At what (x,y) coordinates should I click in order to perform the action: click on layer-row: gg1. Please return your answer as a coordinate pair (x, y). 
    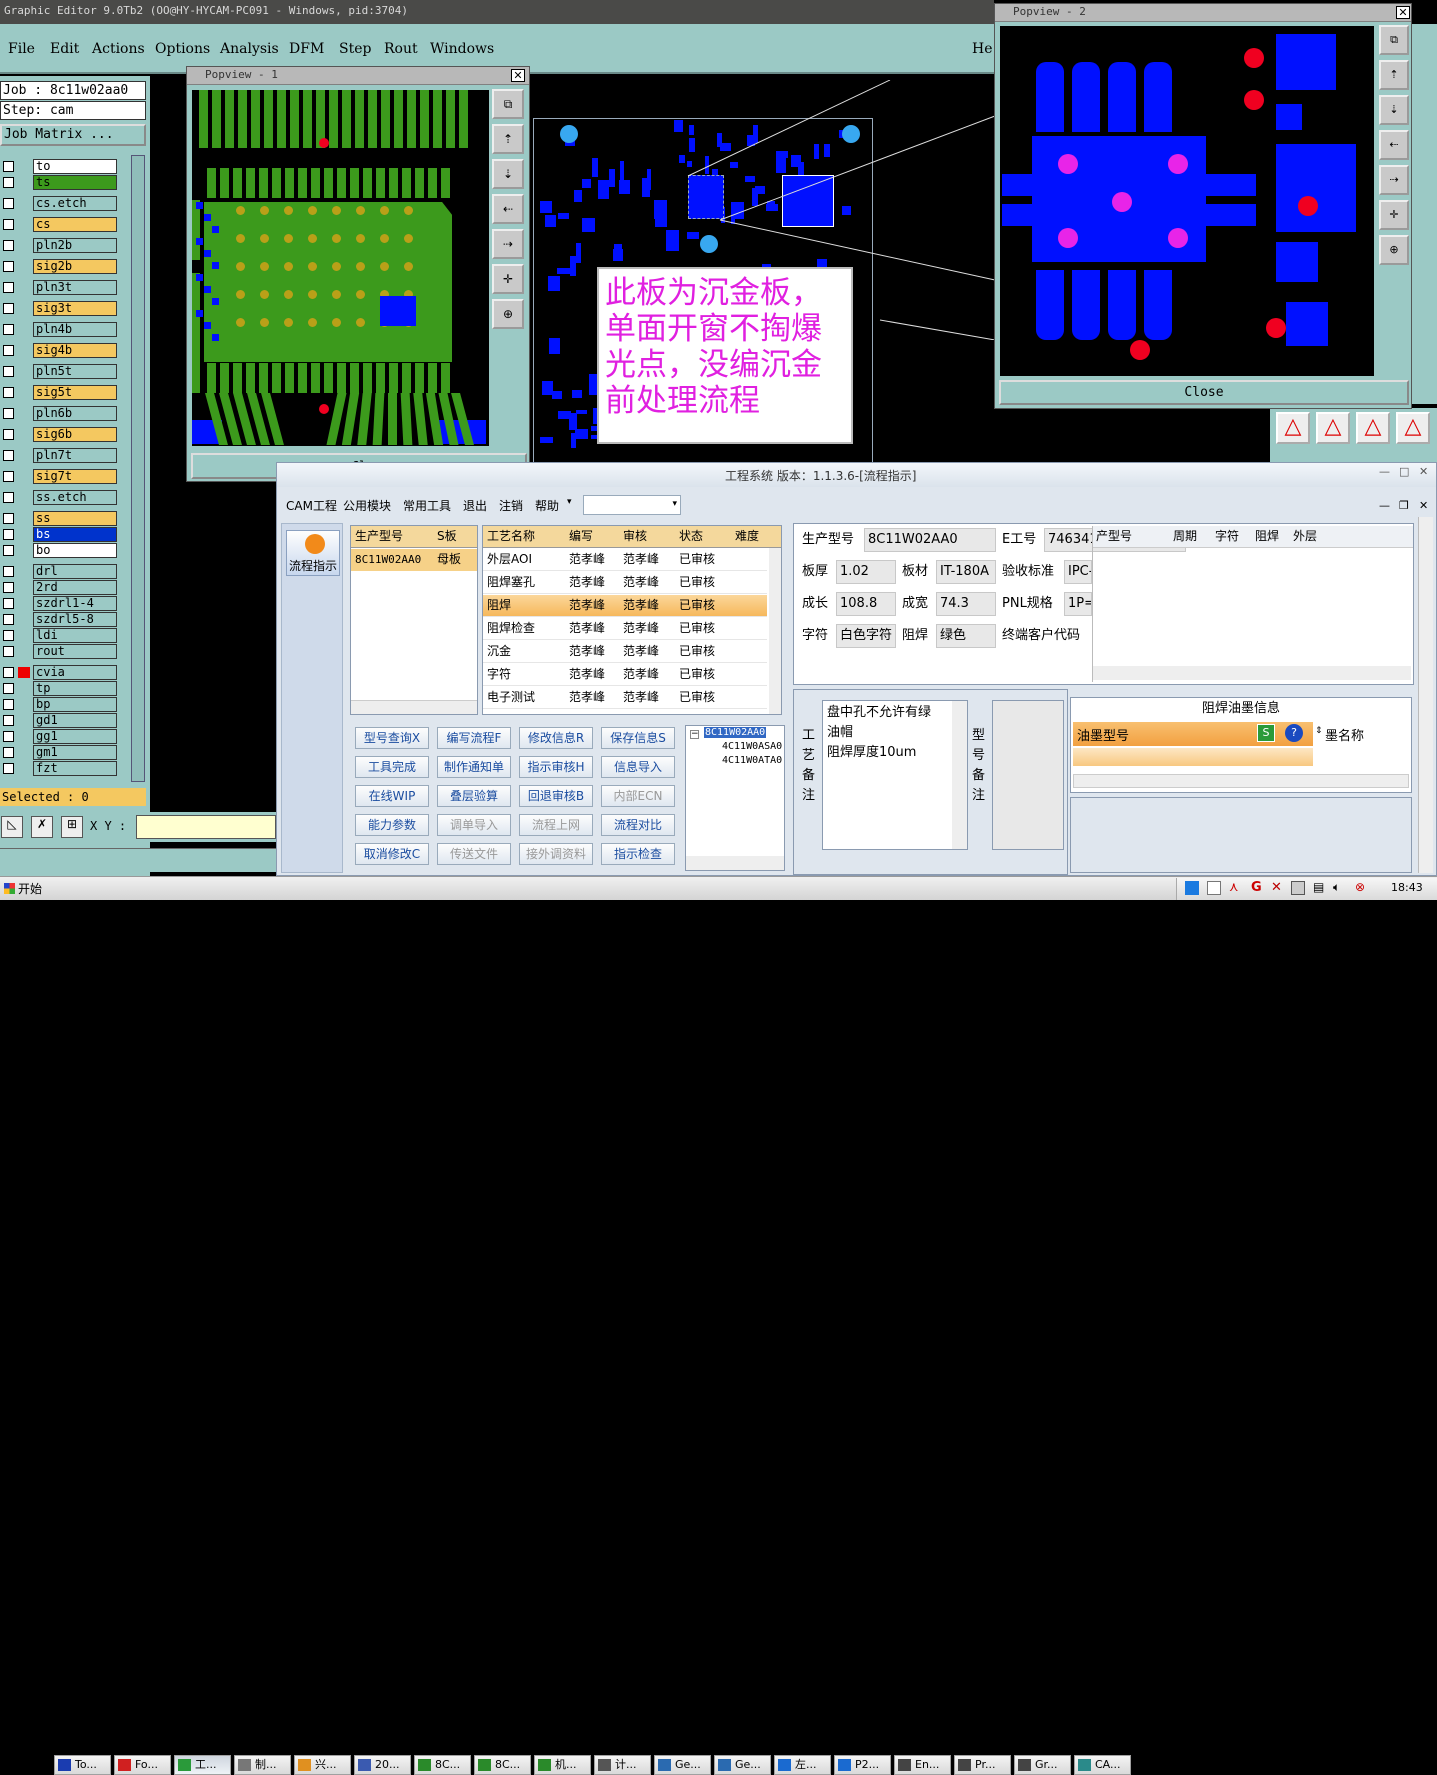
    Looking at the image, I should click on (59, 736).